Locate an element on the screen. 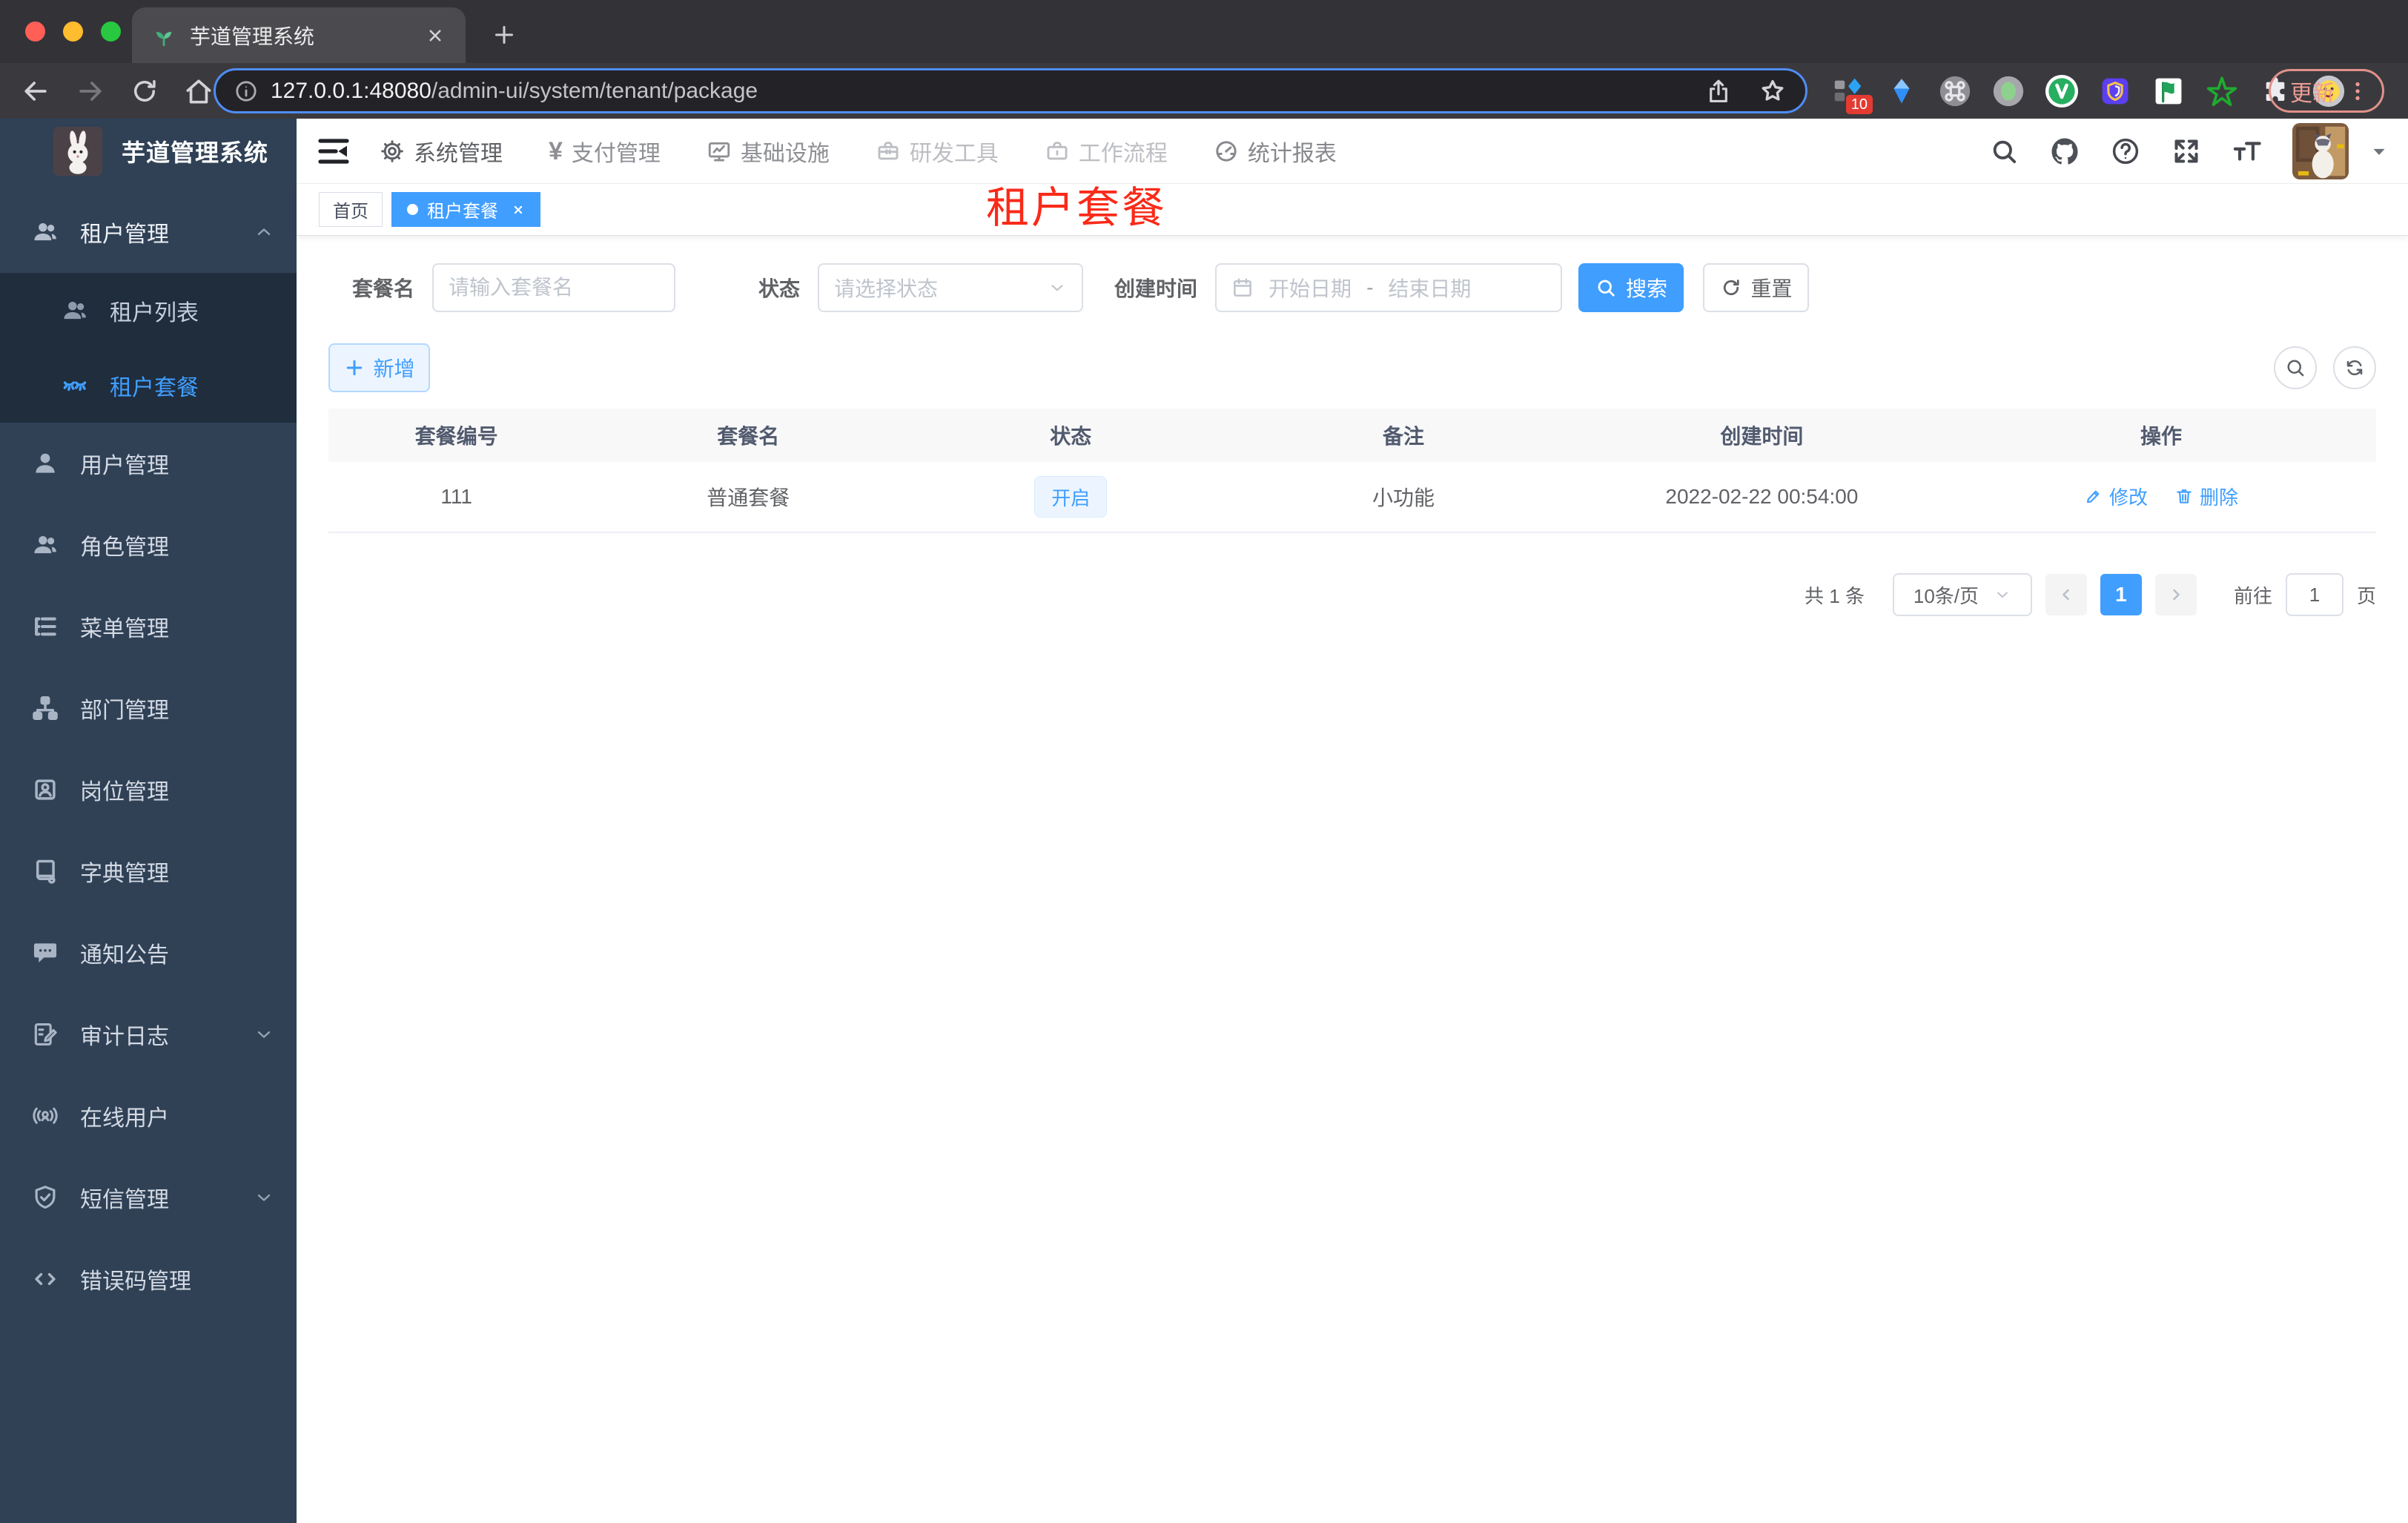  search-button-label: 搜索 is located at coordinates (1647, 288).